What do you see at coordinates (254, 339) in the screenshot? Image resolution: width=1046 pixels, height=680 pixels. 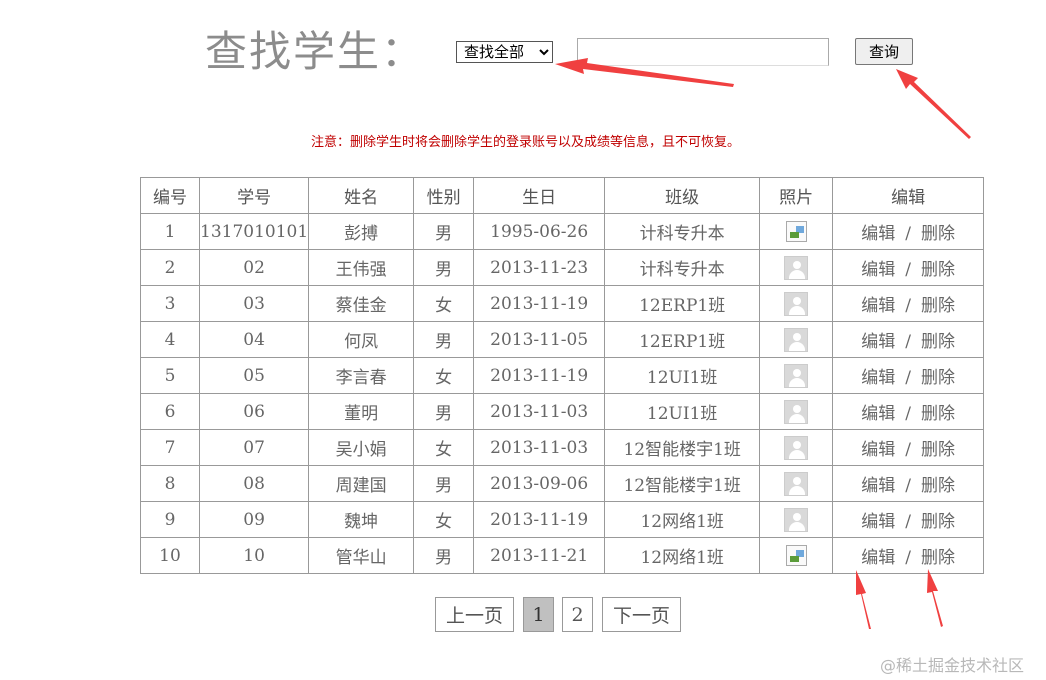 I see `cell-student-id: 04` at bounding box center [254, 339].